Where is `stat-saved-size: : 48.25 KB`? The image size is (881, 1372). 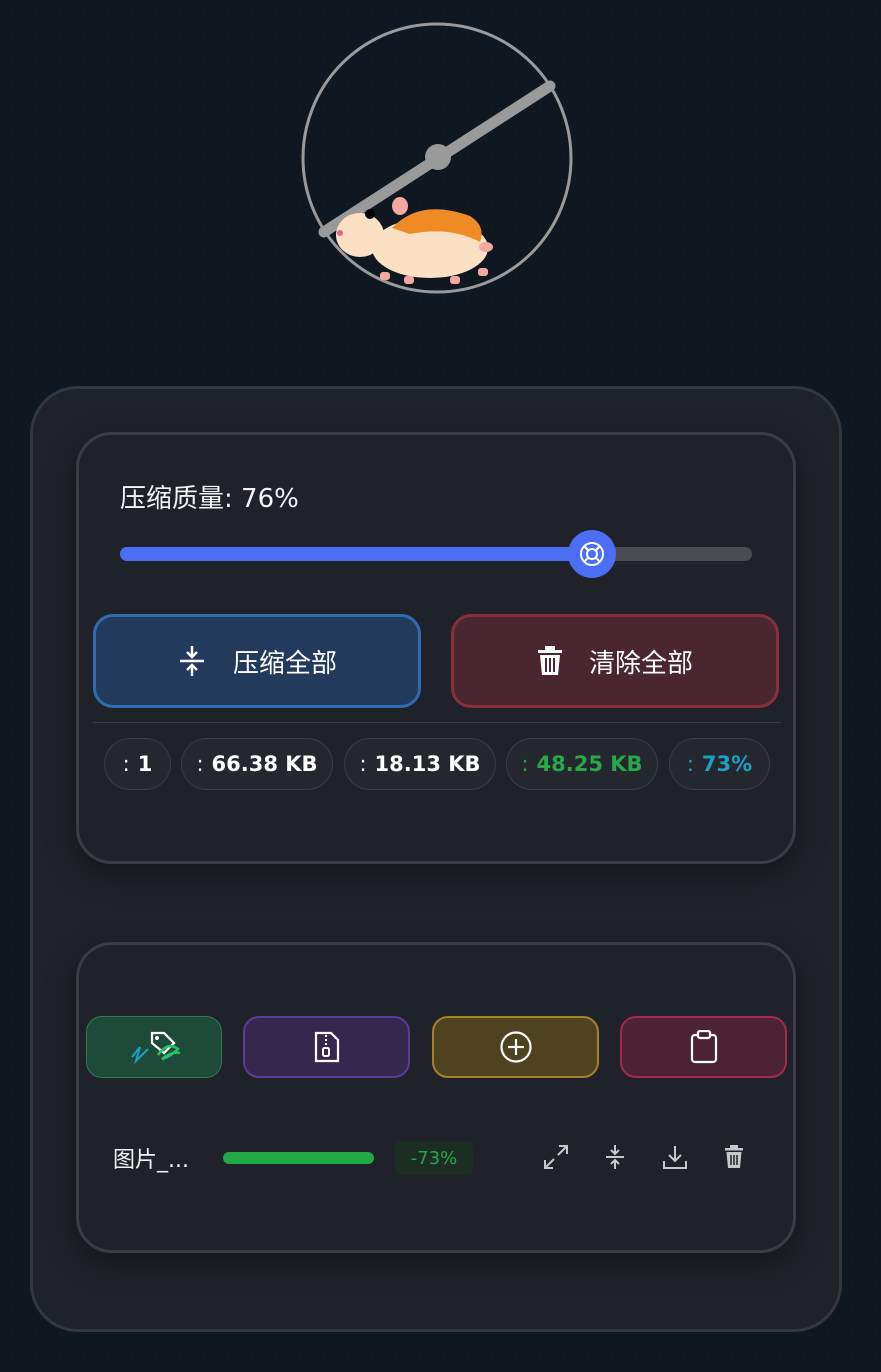 stat-saved-size: : 48.25 KB is located at coordinates (582, 764).